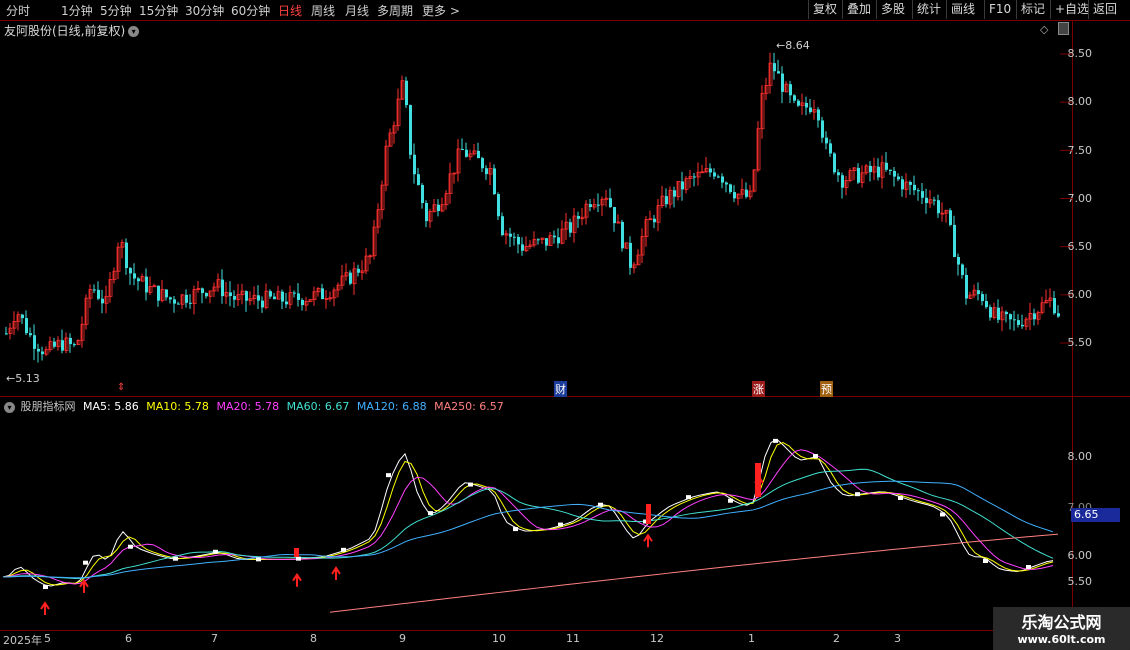 Image resolution: width=1130 pixels, height=650 pixels. I want to click on multi-stock-button: 多股, so click(892, 9).